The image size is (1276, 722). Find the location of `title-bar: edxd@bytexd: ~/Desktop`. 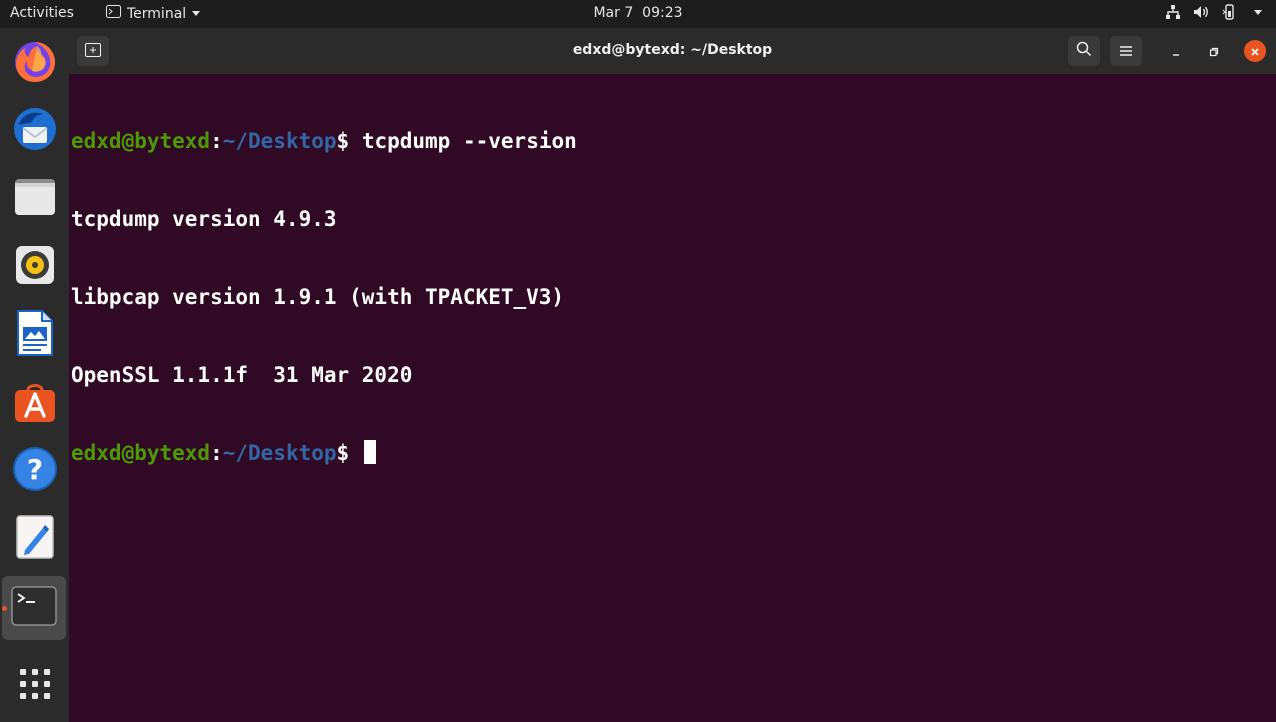

title-bar: edxd@bytexd: ~/Desktop is located at coordinates (672, 51).